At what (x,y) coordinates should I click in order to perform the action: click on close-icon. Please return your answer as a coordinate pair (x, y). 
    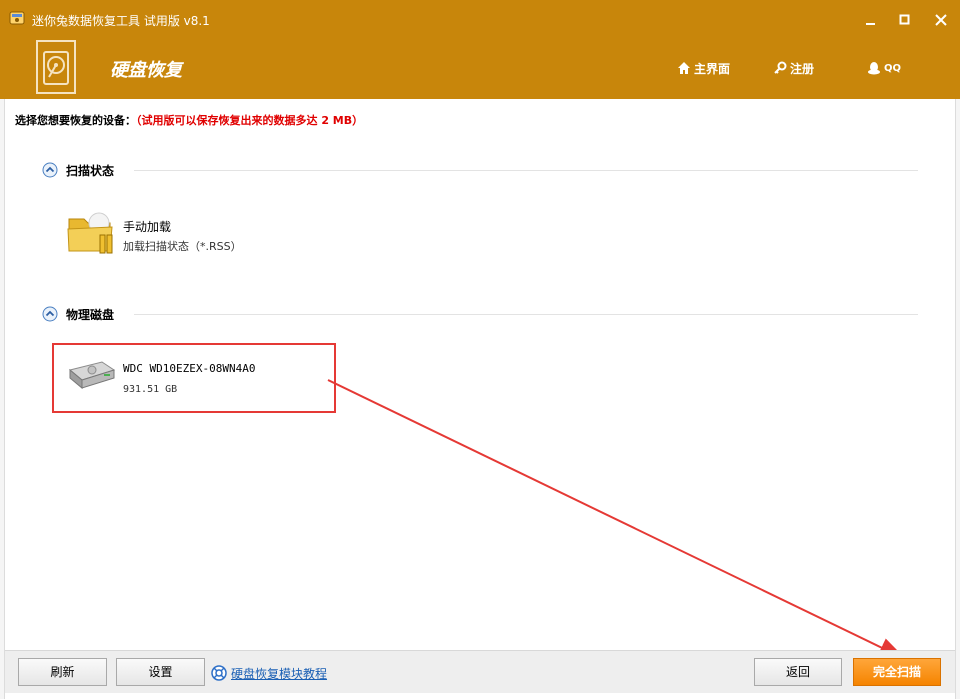
    Looking at the image, I should click on (941, 20).